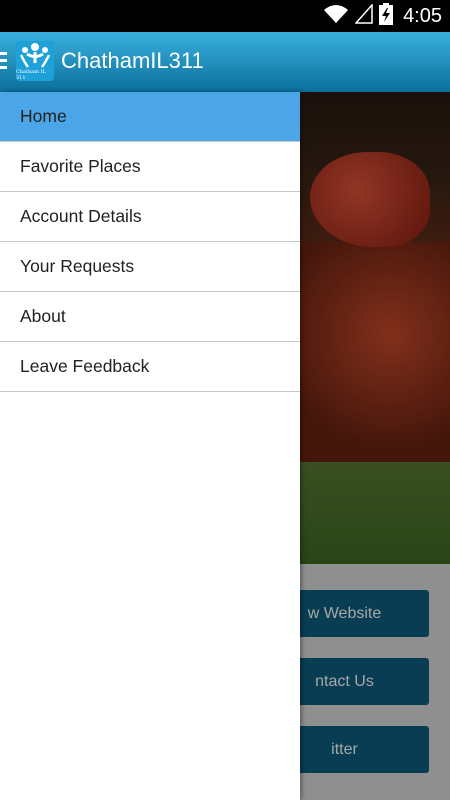  I want to click on status-icons: 4:05, so click(382, 16).